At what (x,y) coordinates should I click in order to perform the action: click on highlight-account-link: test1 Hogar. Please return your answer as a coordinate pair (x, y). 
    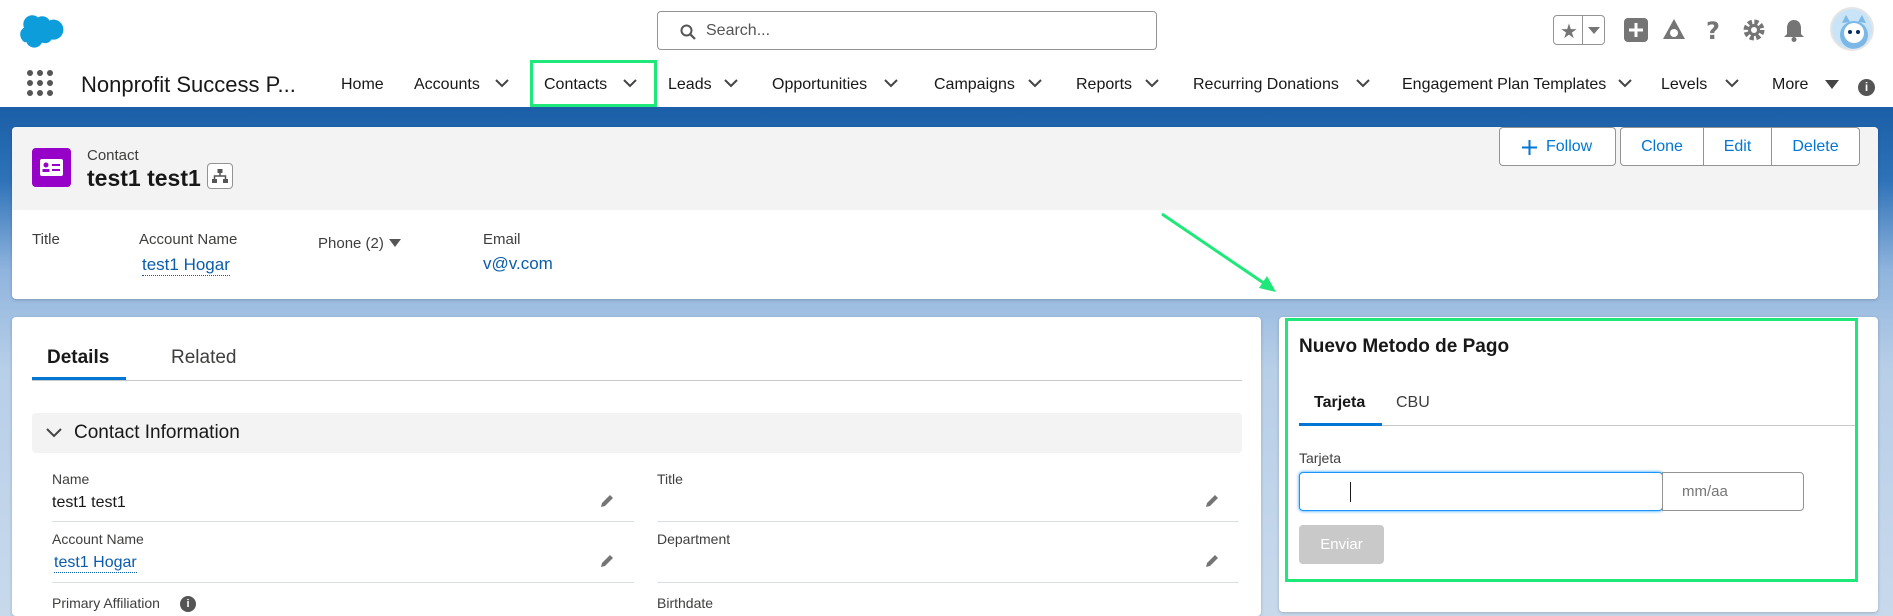
    Looking at the image, I should click on (186, 265).